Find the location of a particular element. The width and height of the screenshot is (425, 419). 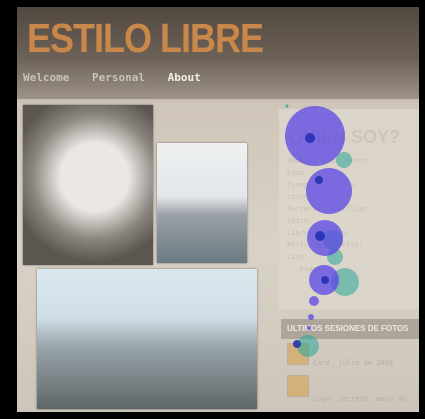

teal-dot is located at coordinates (287, 106).